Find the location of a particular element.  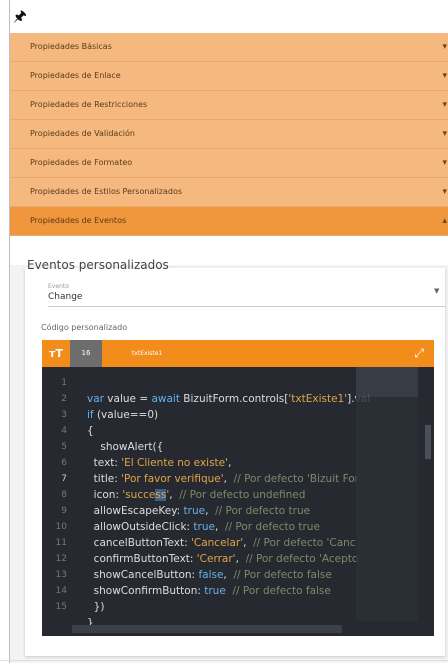

accordion-binding-properties: Propiedades de Enlace ▾ is located at coordinates (229, 76).